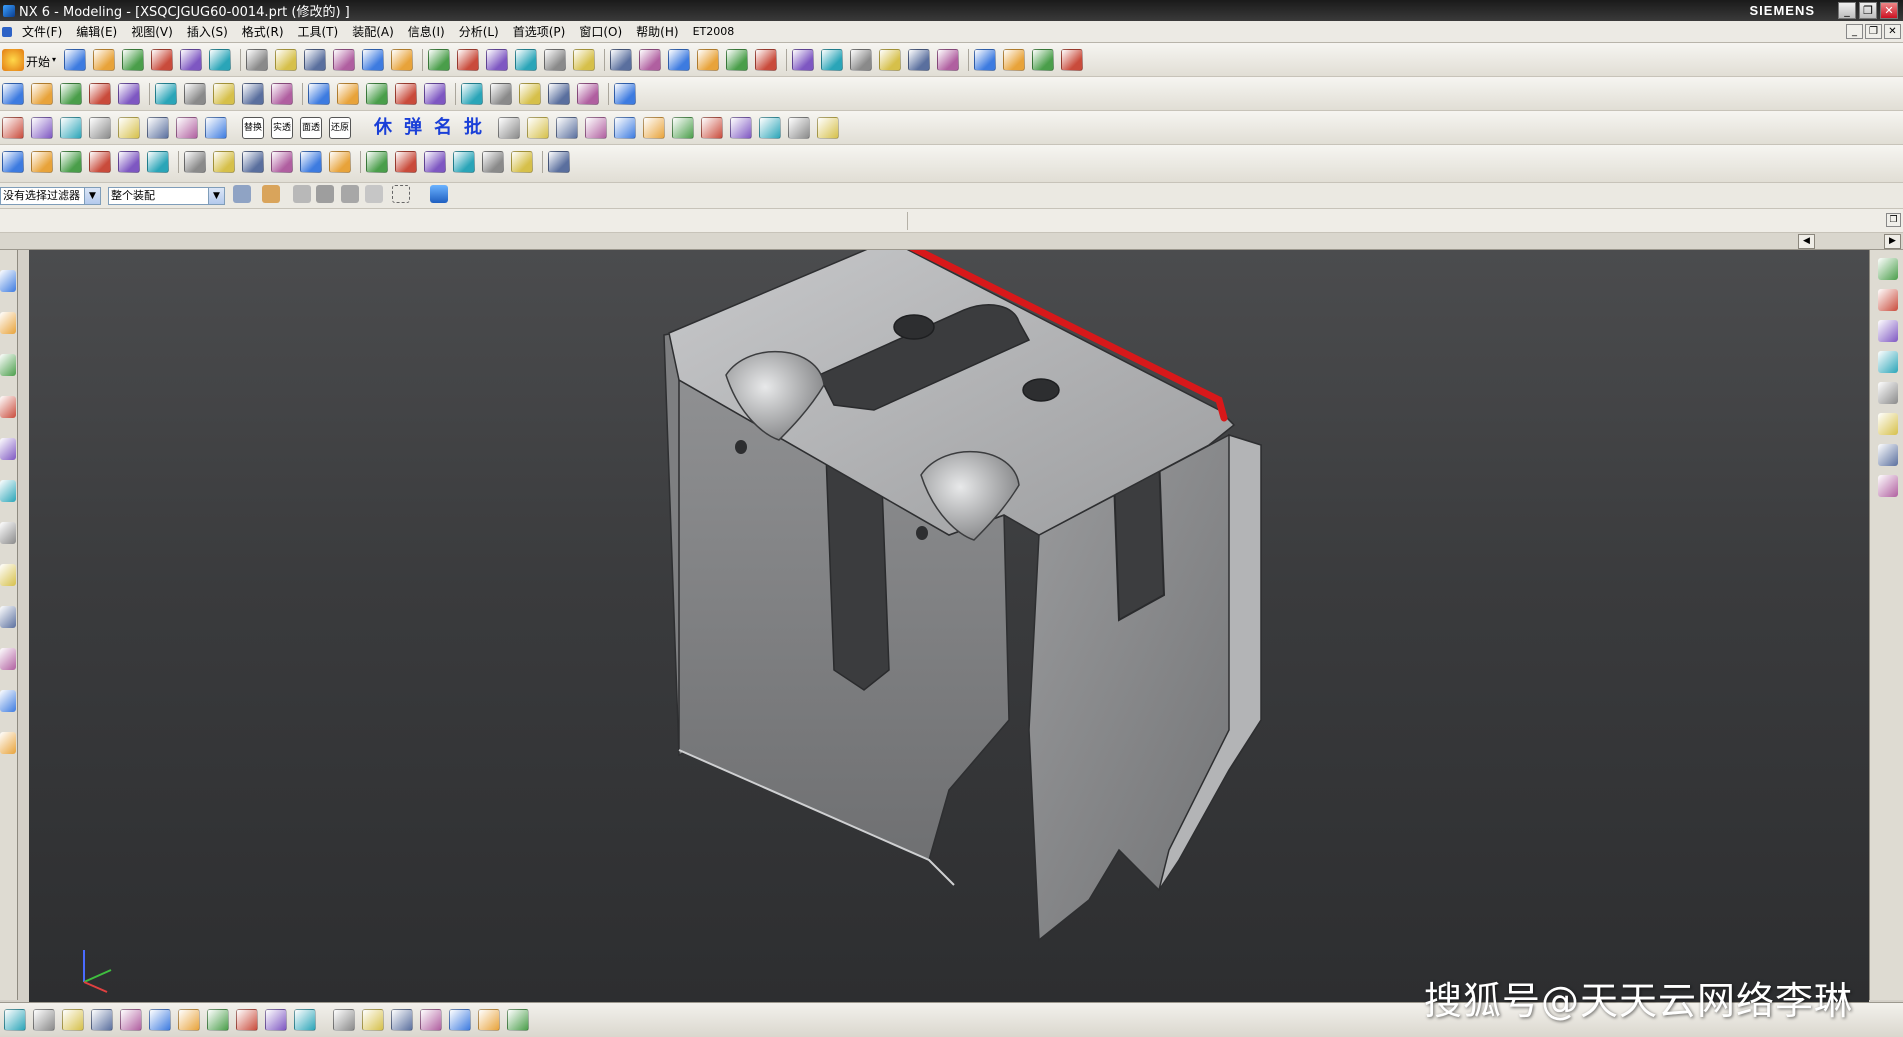 This screenshot has height=1037, width=1903. What do you see at coordinates (413, 128) in the screenshot?
I see `custom-command-button: 弹` at bounding box center [413, 128].